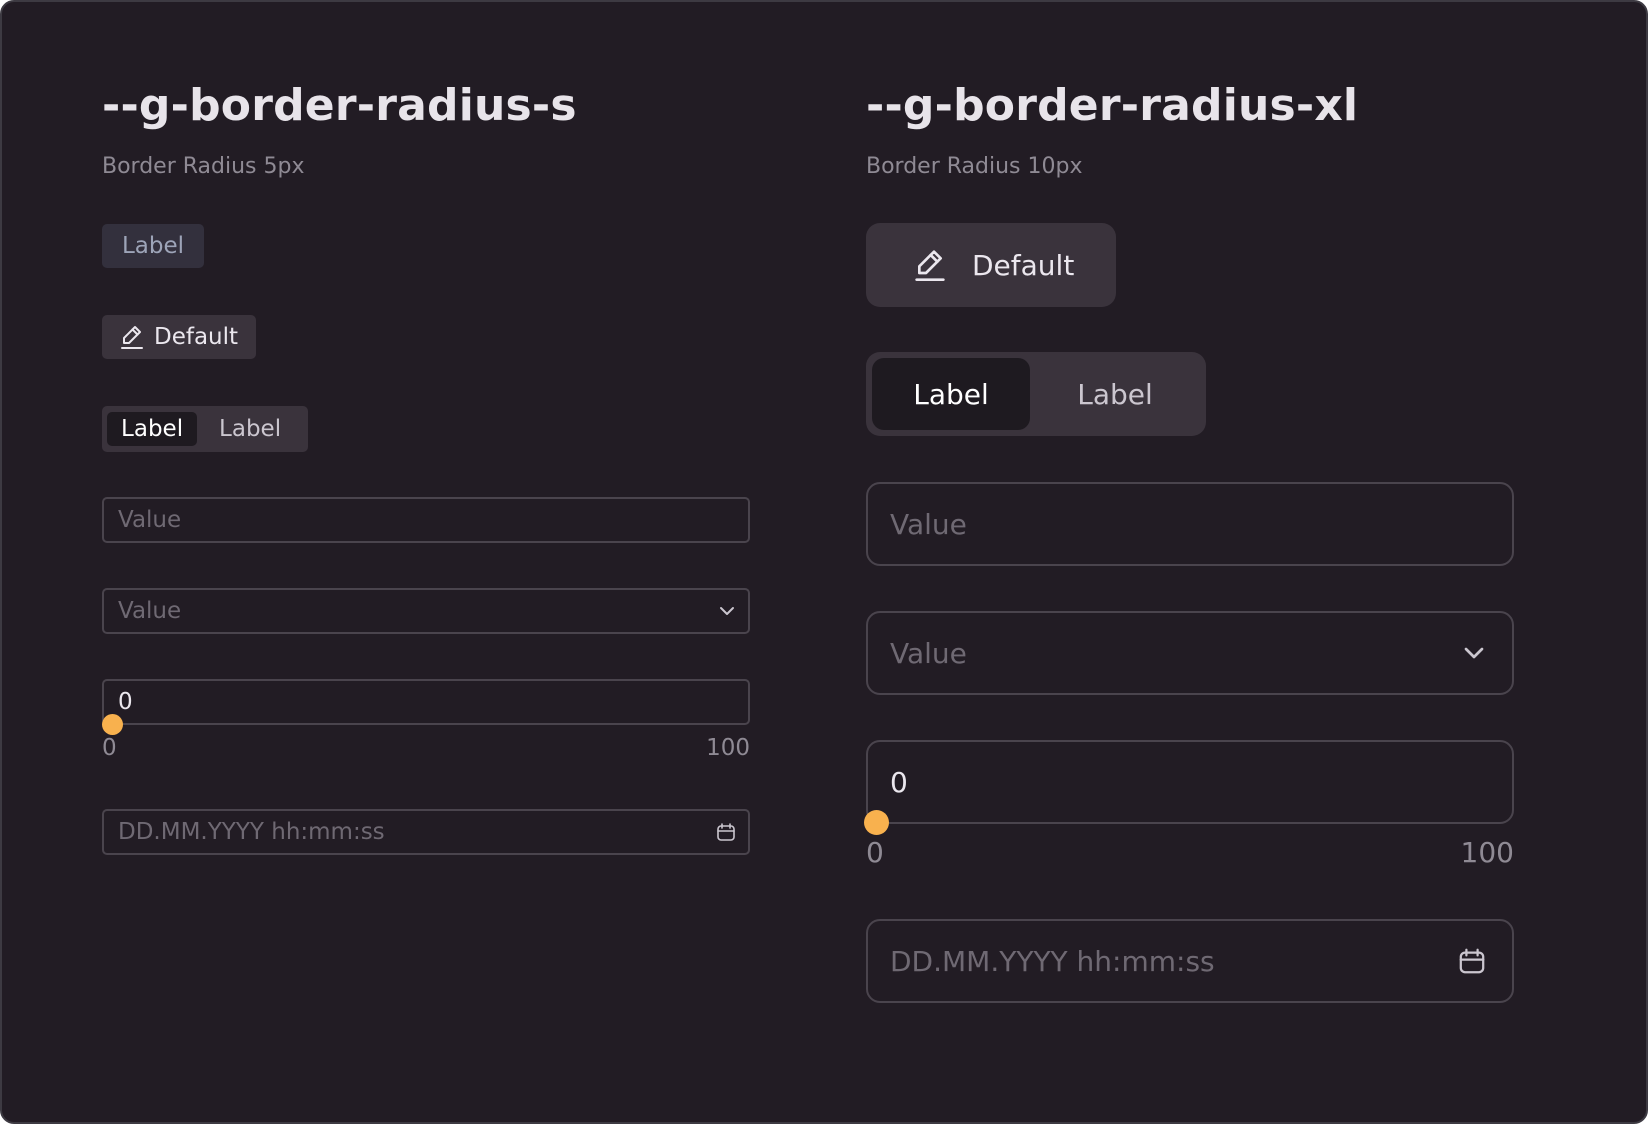  Describe the element at coordinates (426, 702) in the screenshot. I see `slider-input: 0` at that location.